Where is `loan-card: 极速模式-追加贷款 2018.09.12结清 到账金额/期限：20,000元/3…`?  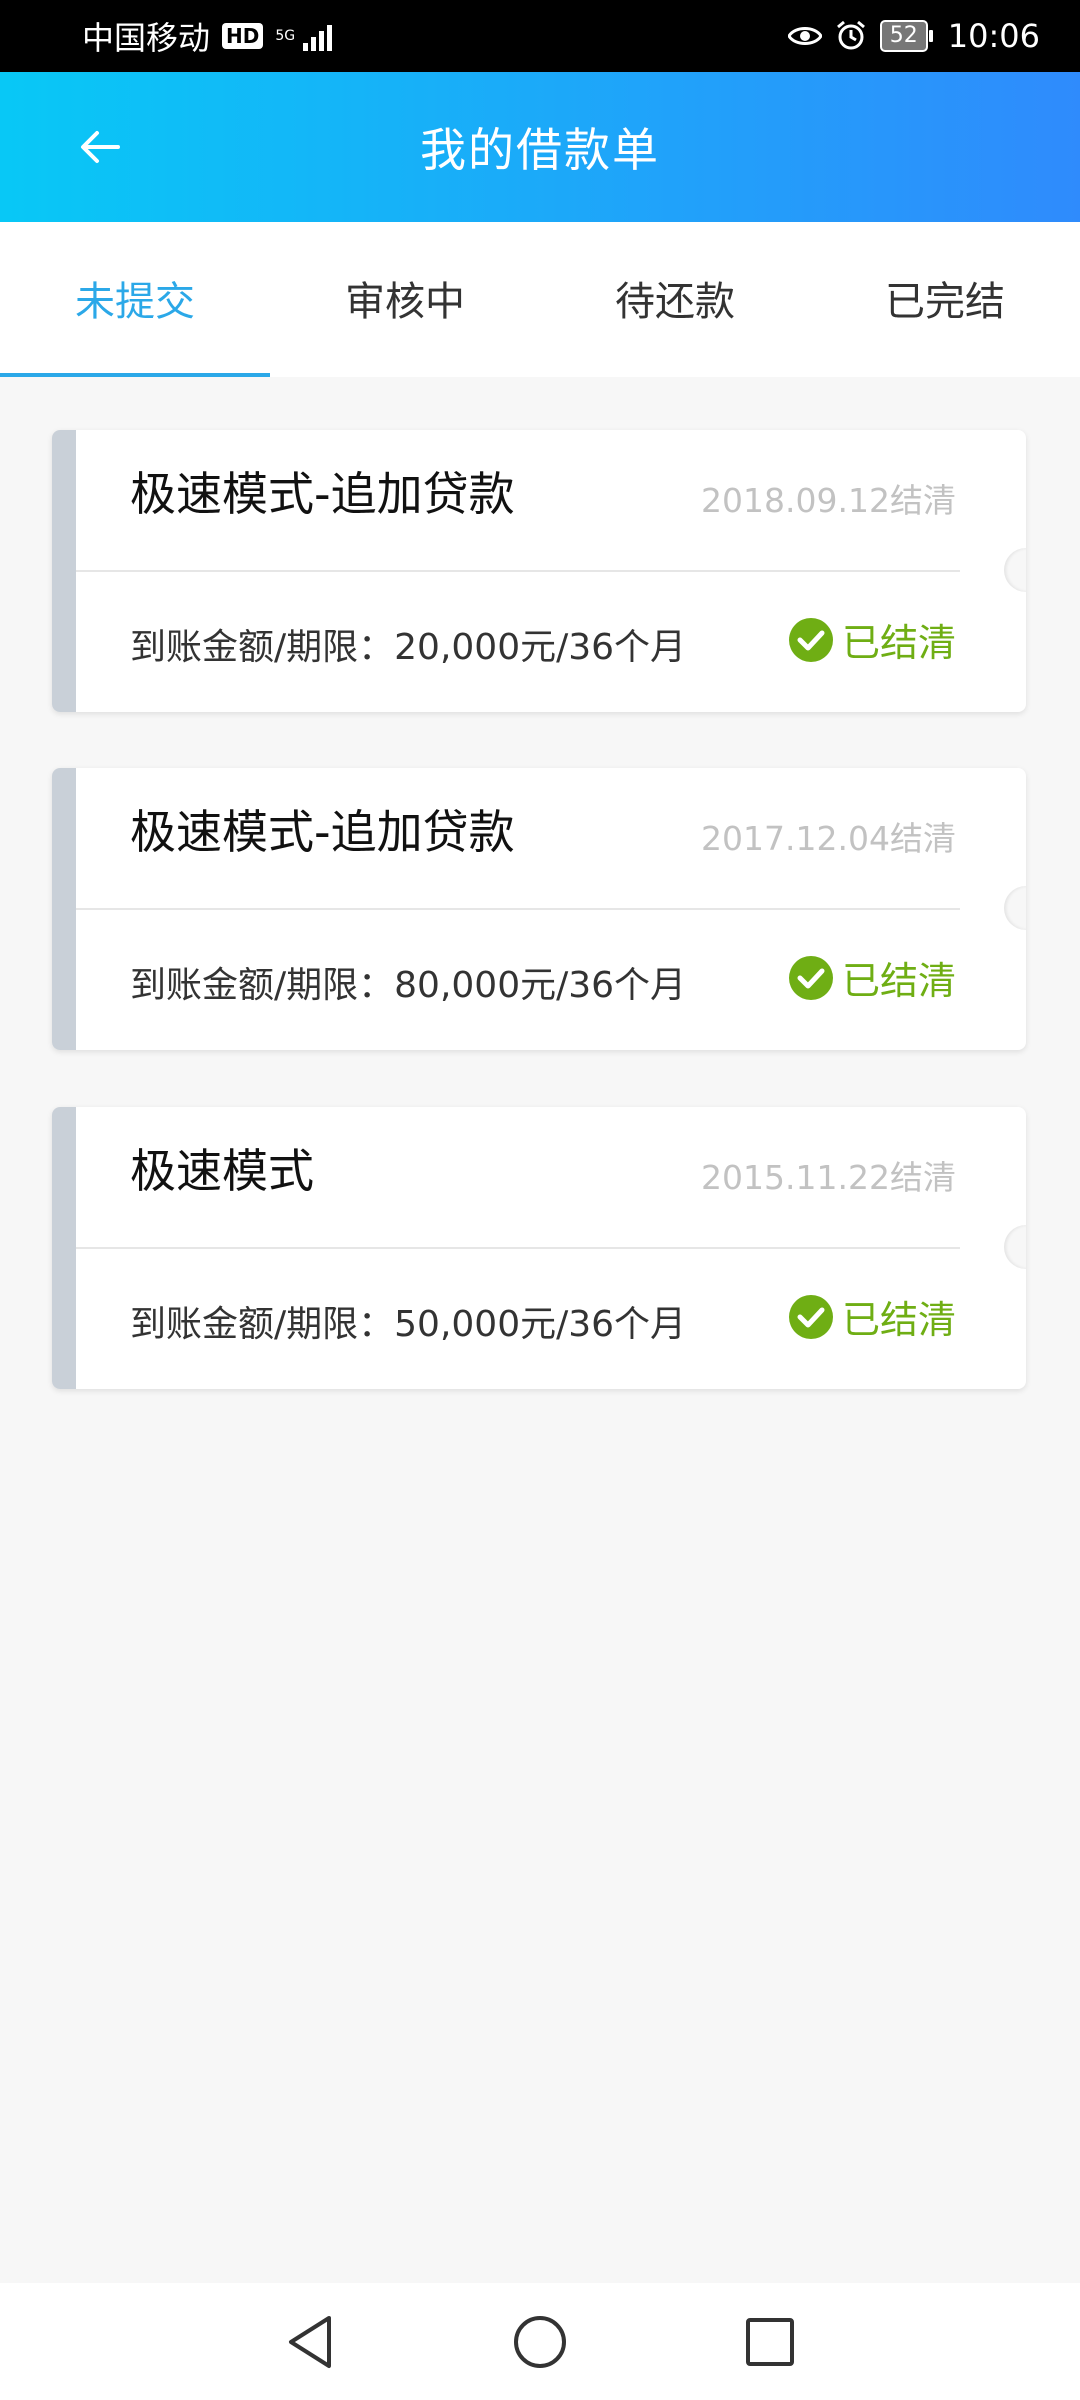
loan-card: 极速模式-追加贷款 2018.09.12结清 到账金额/期限：20,000元/3… is located at coordinates (539, 571).